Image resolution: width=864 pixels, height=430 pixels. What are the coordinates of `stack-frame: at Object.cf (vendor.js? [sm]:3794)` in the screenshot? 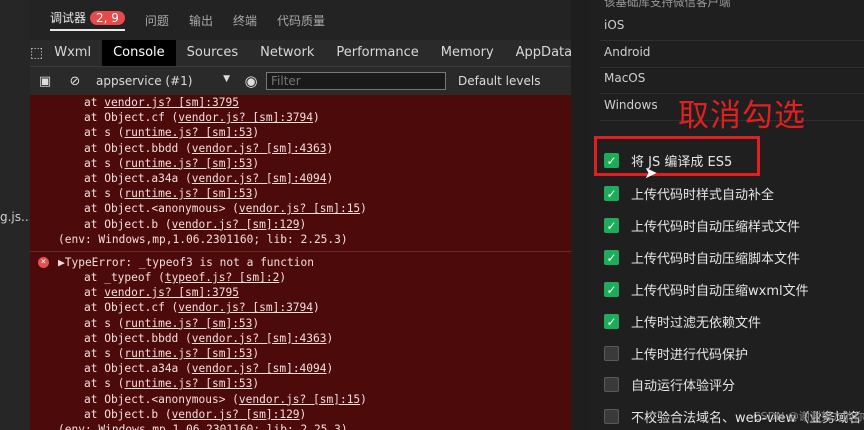 It's located at (300, 307).